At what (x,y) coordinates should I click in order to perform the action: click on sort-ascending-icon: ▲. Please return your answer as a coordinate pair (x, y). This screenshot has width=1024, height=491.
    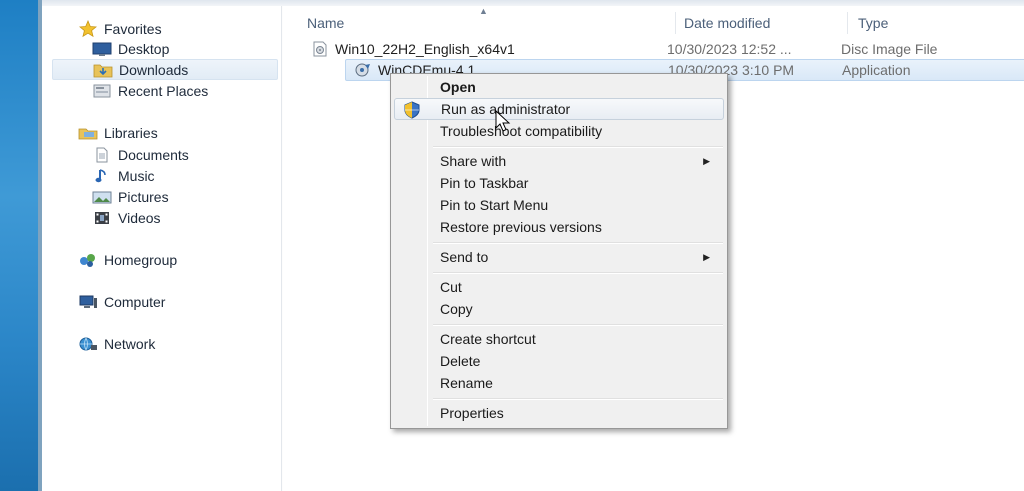
    Looking at the image, I should click on (483, 11).